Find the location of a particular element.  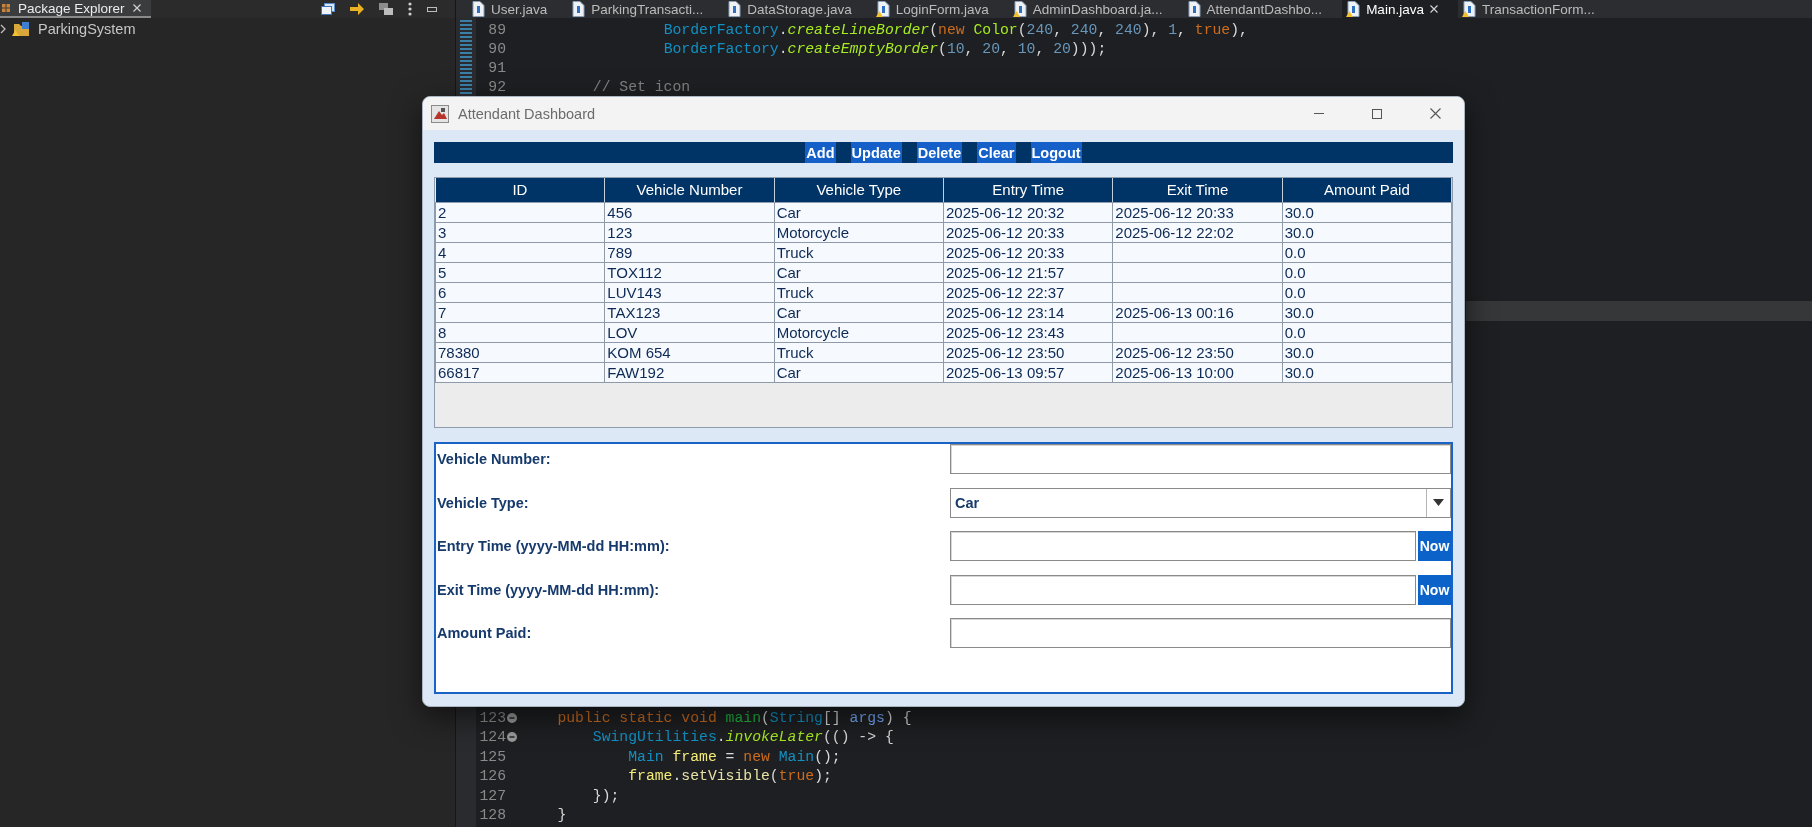

field-label: Vehicle Type: is located at coordinates (483, 502).